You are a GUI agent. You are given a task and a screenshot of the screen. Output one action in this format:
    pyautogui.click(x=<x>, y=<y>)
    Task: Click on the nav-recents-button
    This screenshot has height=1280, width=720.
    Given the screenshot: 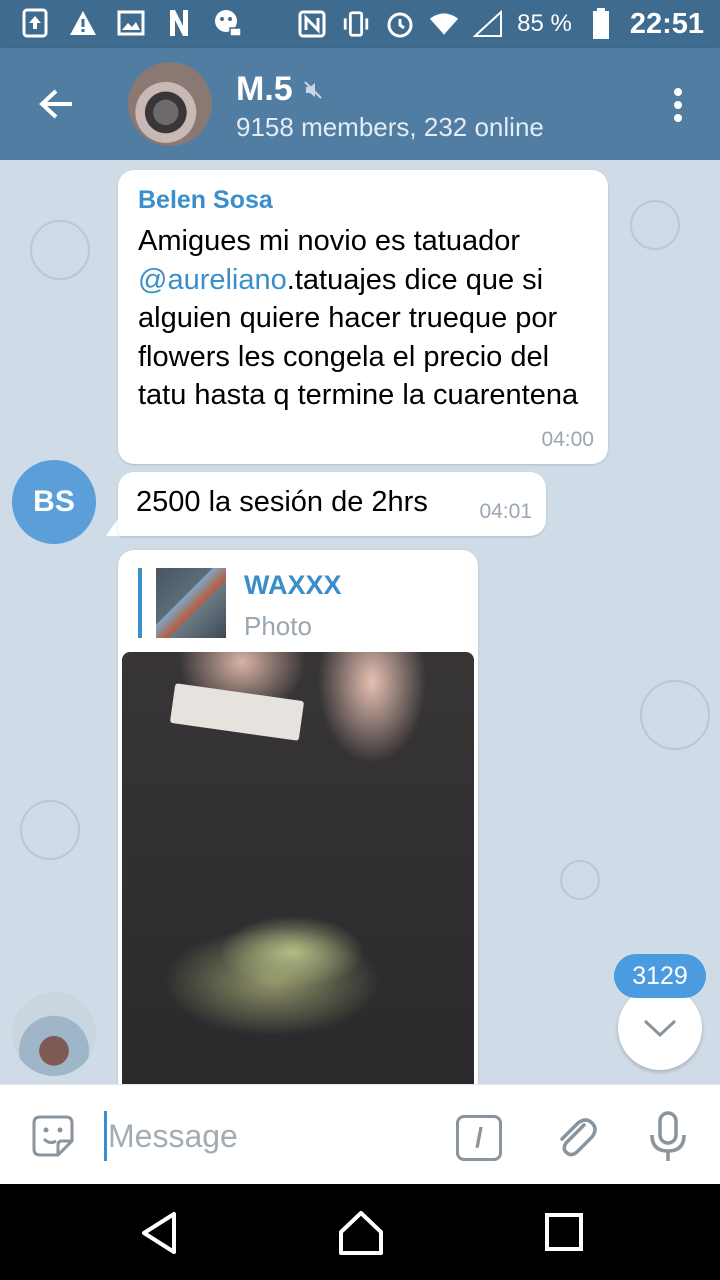 What is the action you would take?
    pyautogui.click(x=565, y=1233)
    